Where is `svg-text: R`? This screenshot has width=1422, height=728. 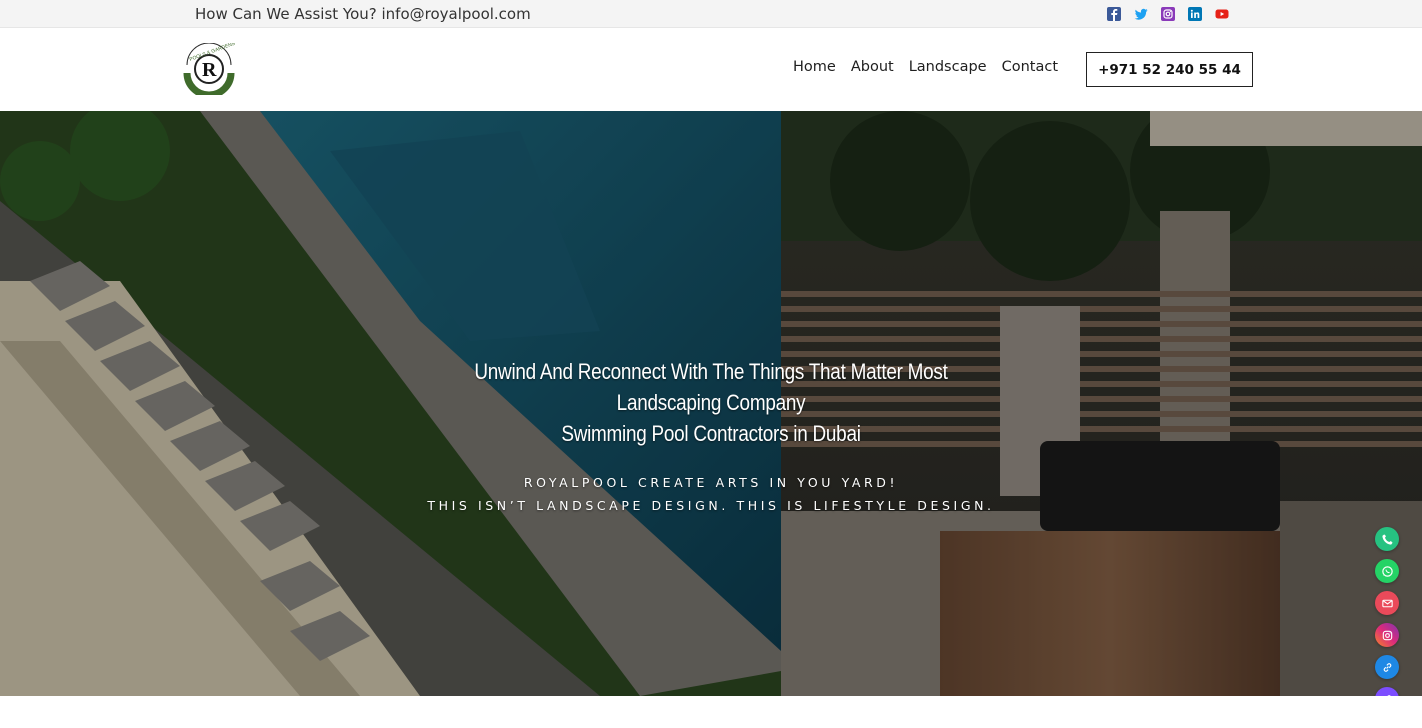
svg-text: R is located at coordinates (209, 70).